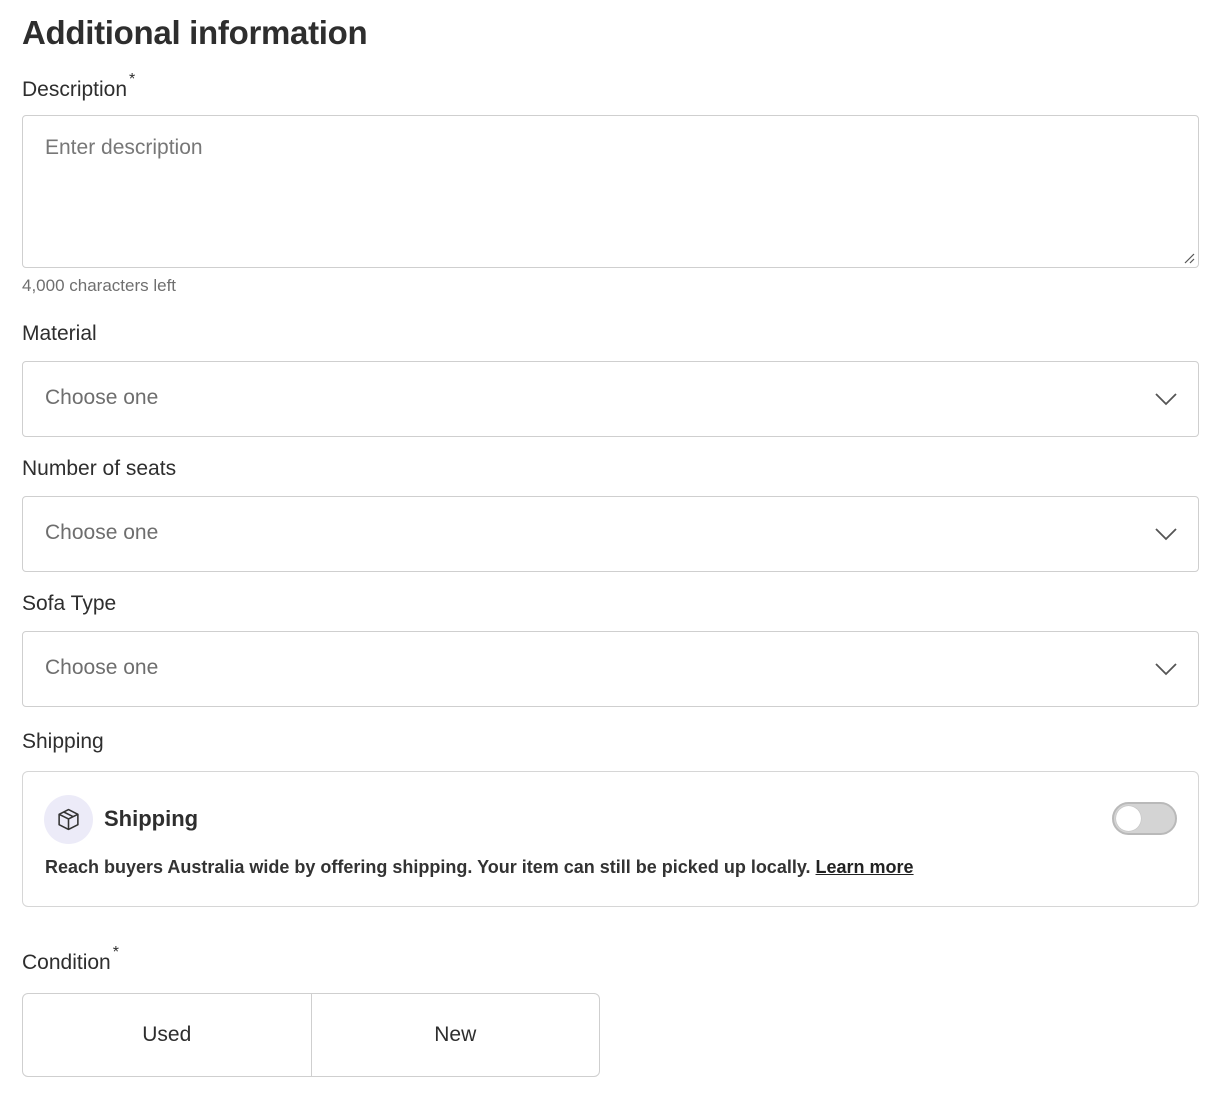 The width and height of the screenshot is (1227, 1095). I want to click on sofa-type-label: Sofa Type, so click(69, 603).